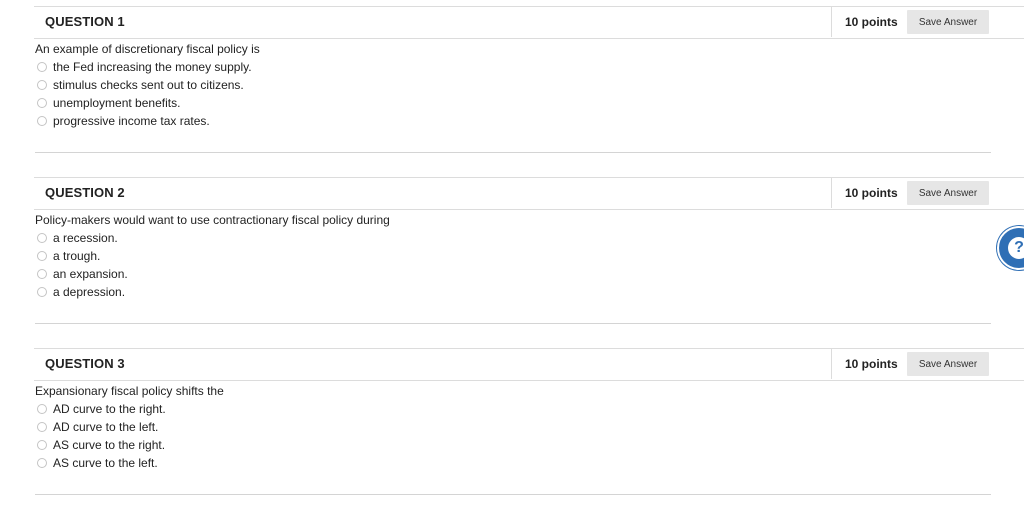 The image size is (1024, 513). I want to click on answer-option: unemployment benefits., so click(144, 103).